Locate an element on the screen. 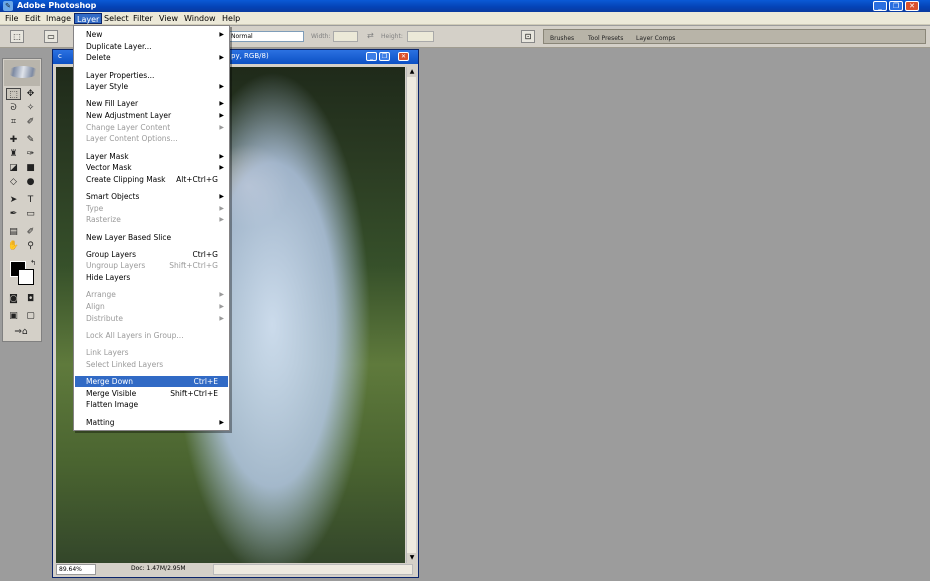 This screenshot has width=930, height=581. menu-item-merge-visible: Merge Visible Shift+Ctrl+E is located at coordinates (151, 393).